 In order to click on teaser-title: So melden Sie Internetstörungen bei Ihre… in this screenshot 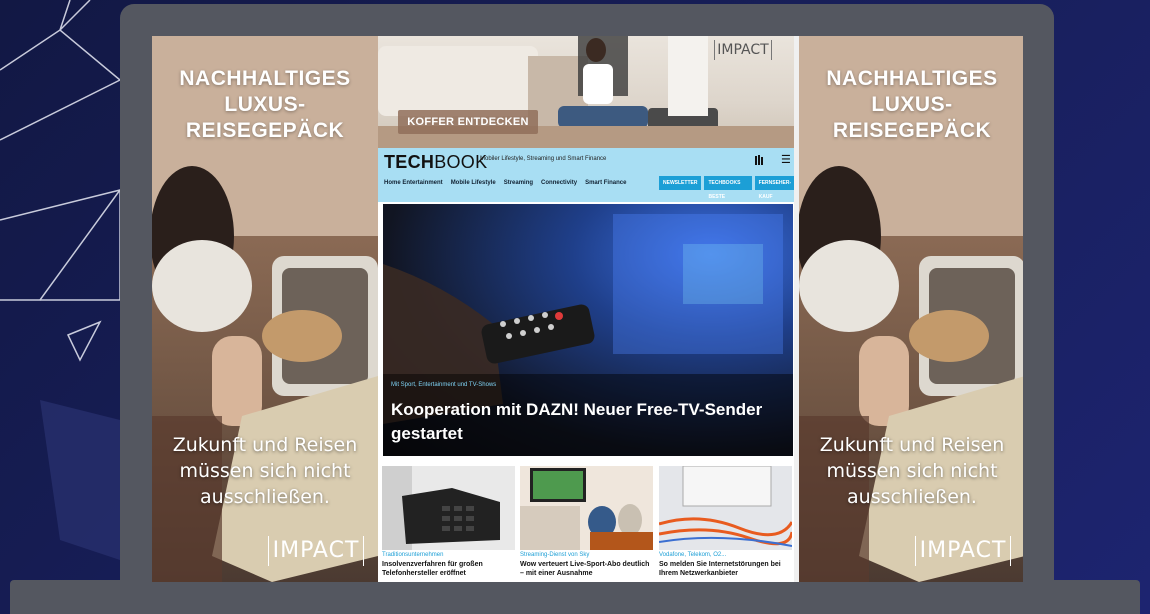, I will do `click(725, 569)`.